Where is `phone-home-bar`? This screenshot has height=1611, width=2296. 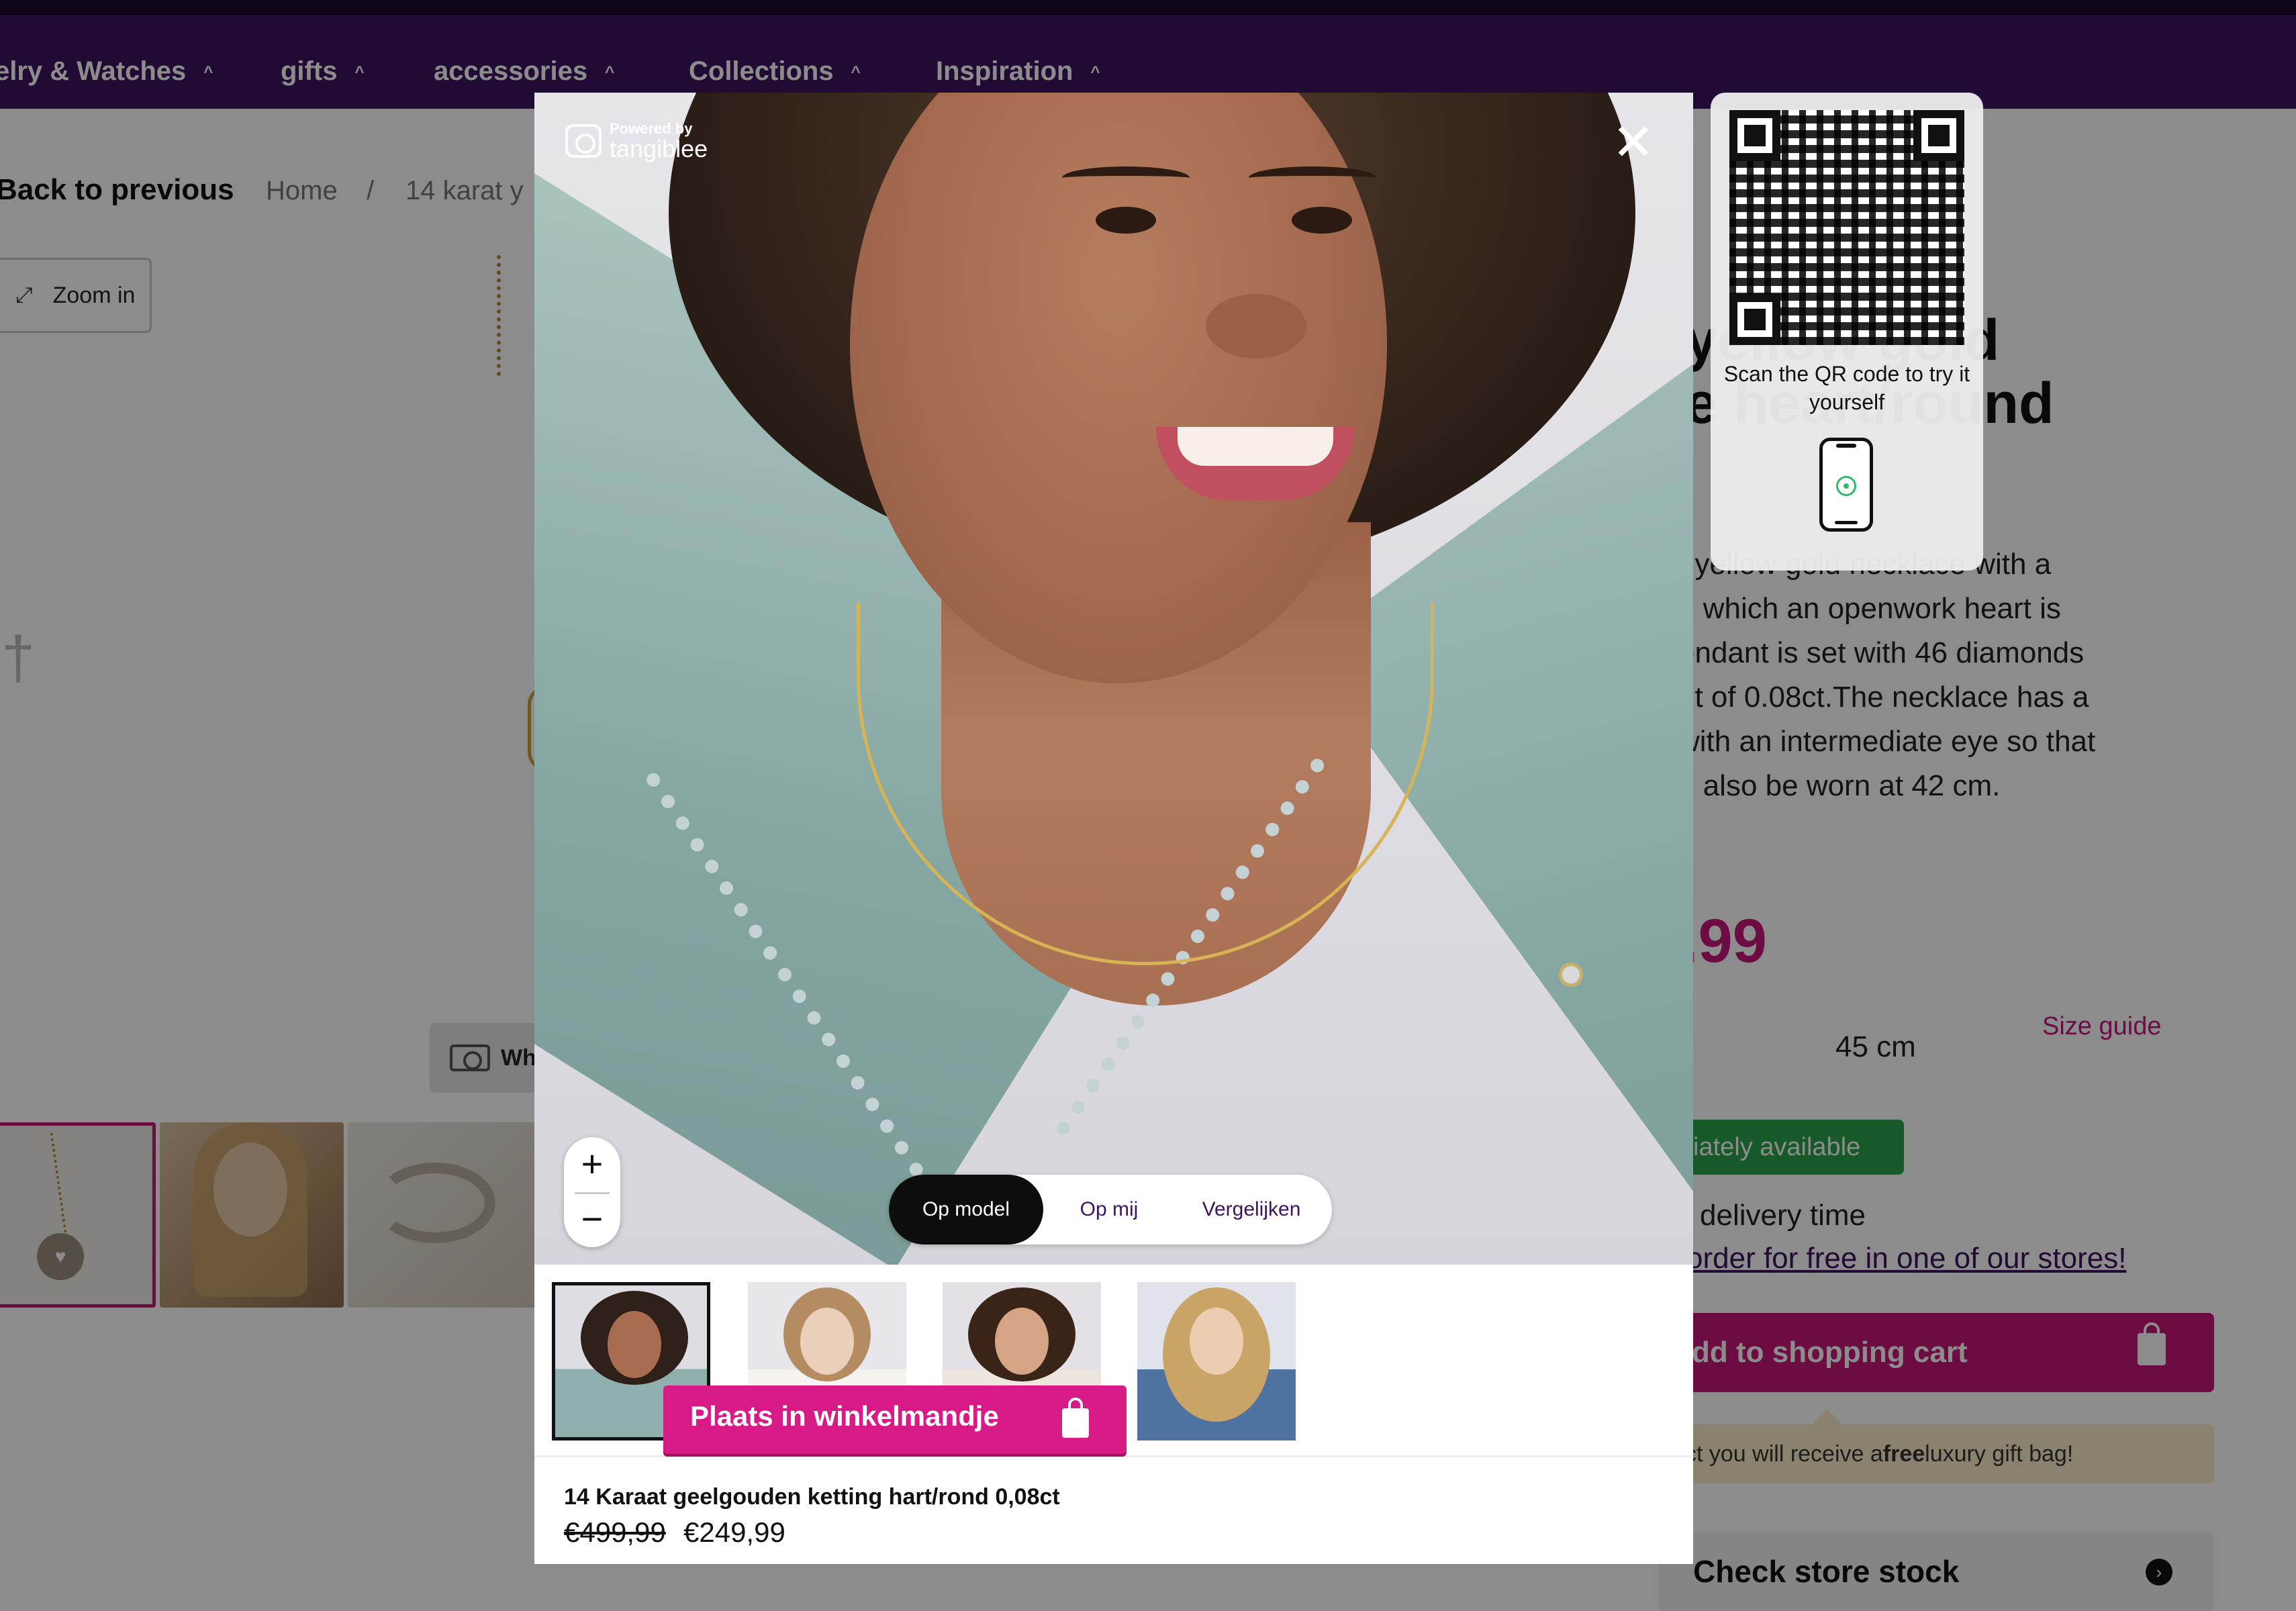
phone-home-bar is located at coordinates (1846, 522).